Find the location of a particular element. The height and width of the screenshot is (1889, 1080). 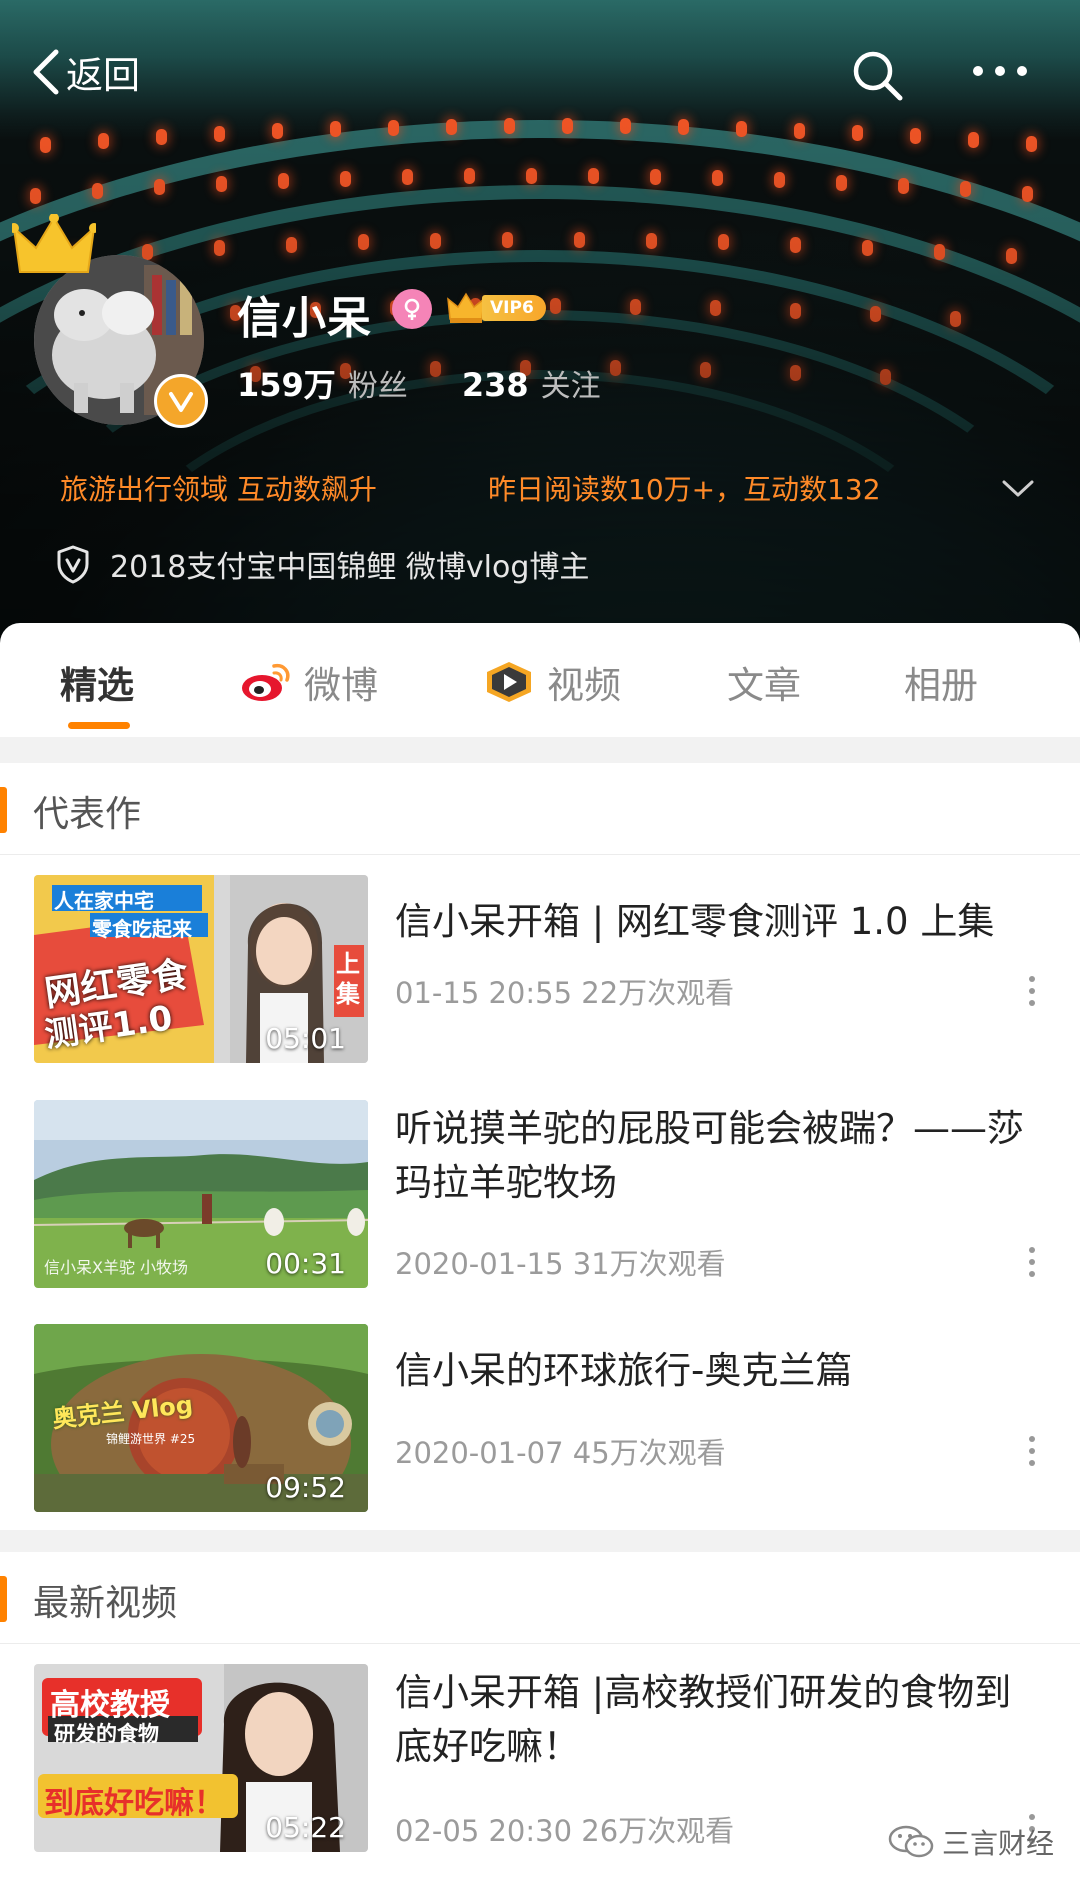

reading-stats-tag: 昨日阅读数10万+，互动数132 is located at coordinates (684, 488).